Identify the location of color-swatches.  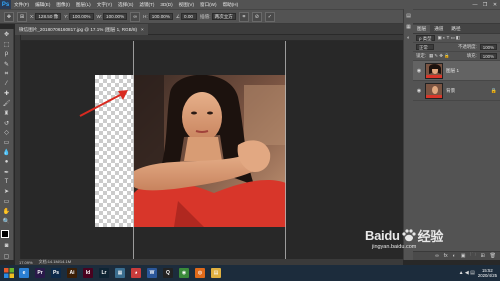
(6, 235).